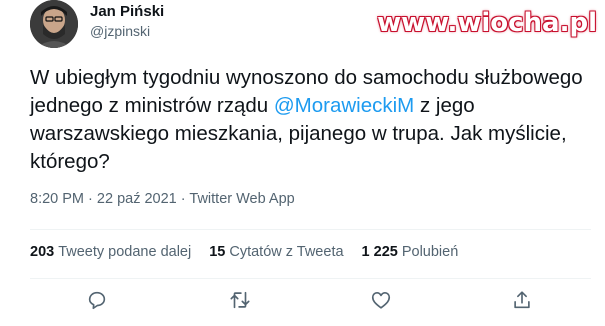  I want to click on tweet-source: Twitter Web App, so click(241, 199).